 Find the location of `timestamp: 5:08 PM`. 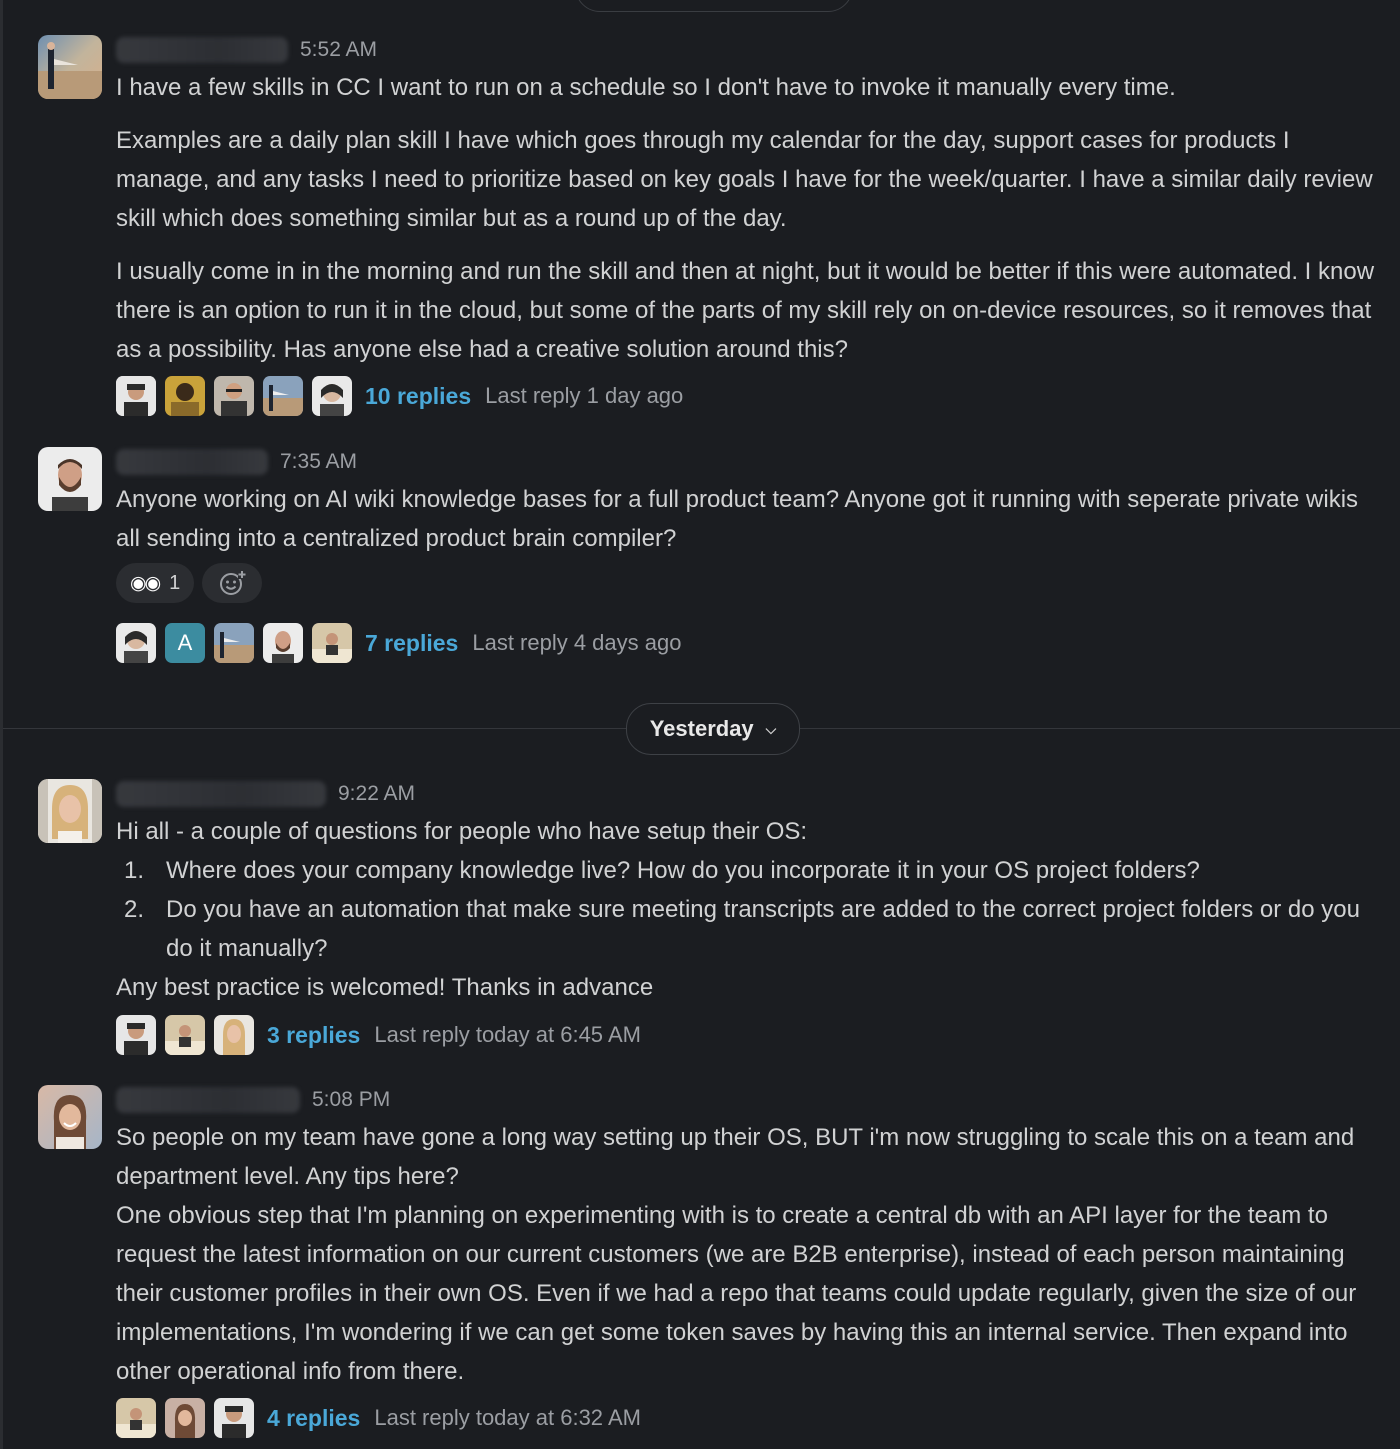

timestamp: 5:08 PM is located at coordinates (351, 1100).